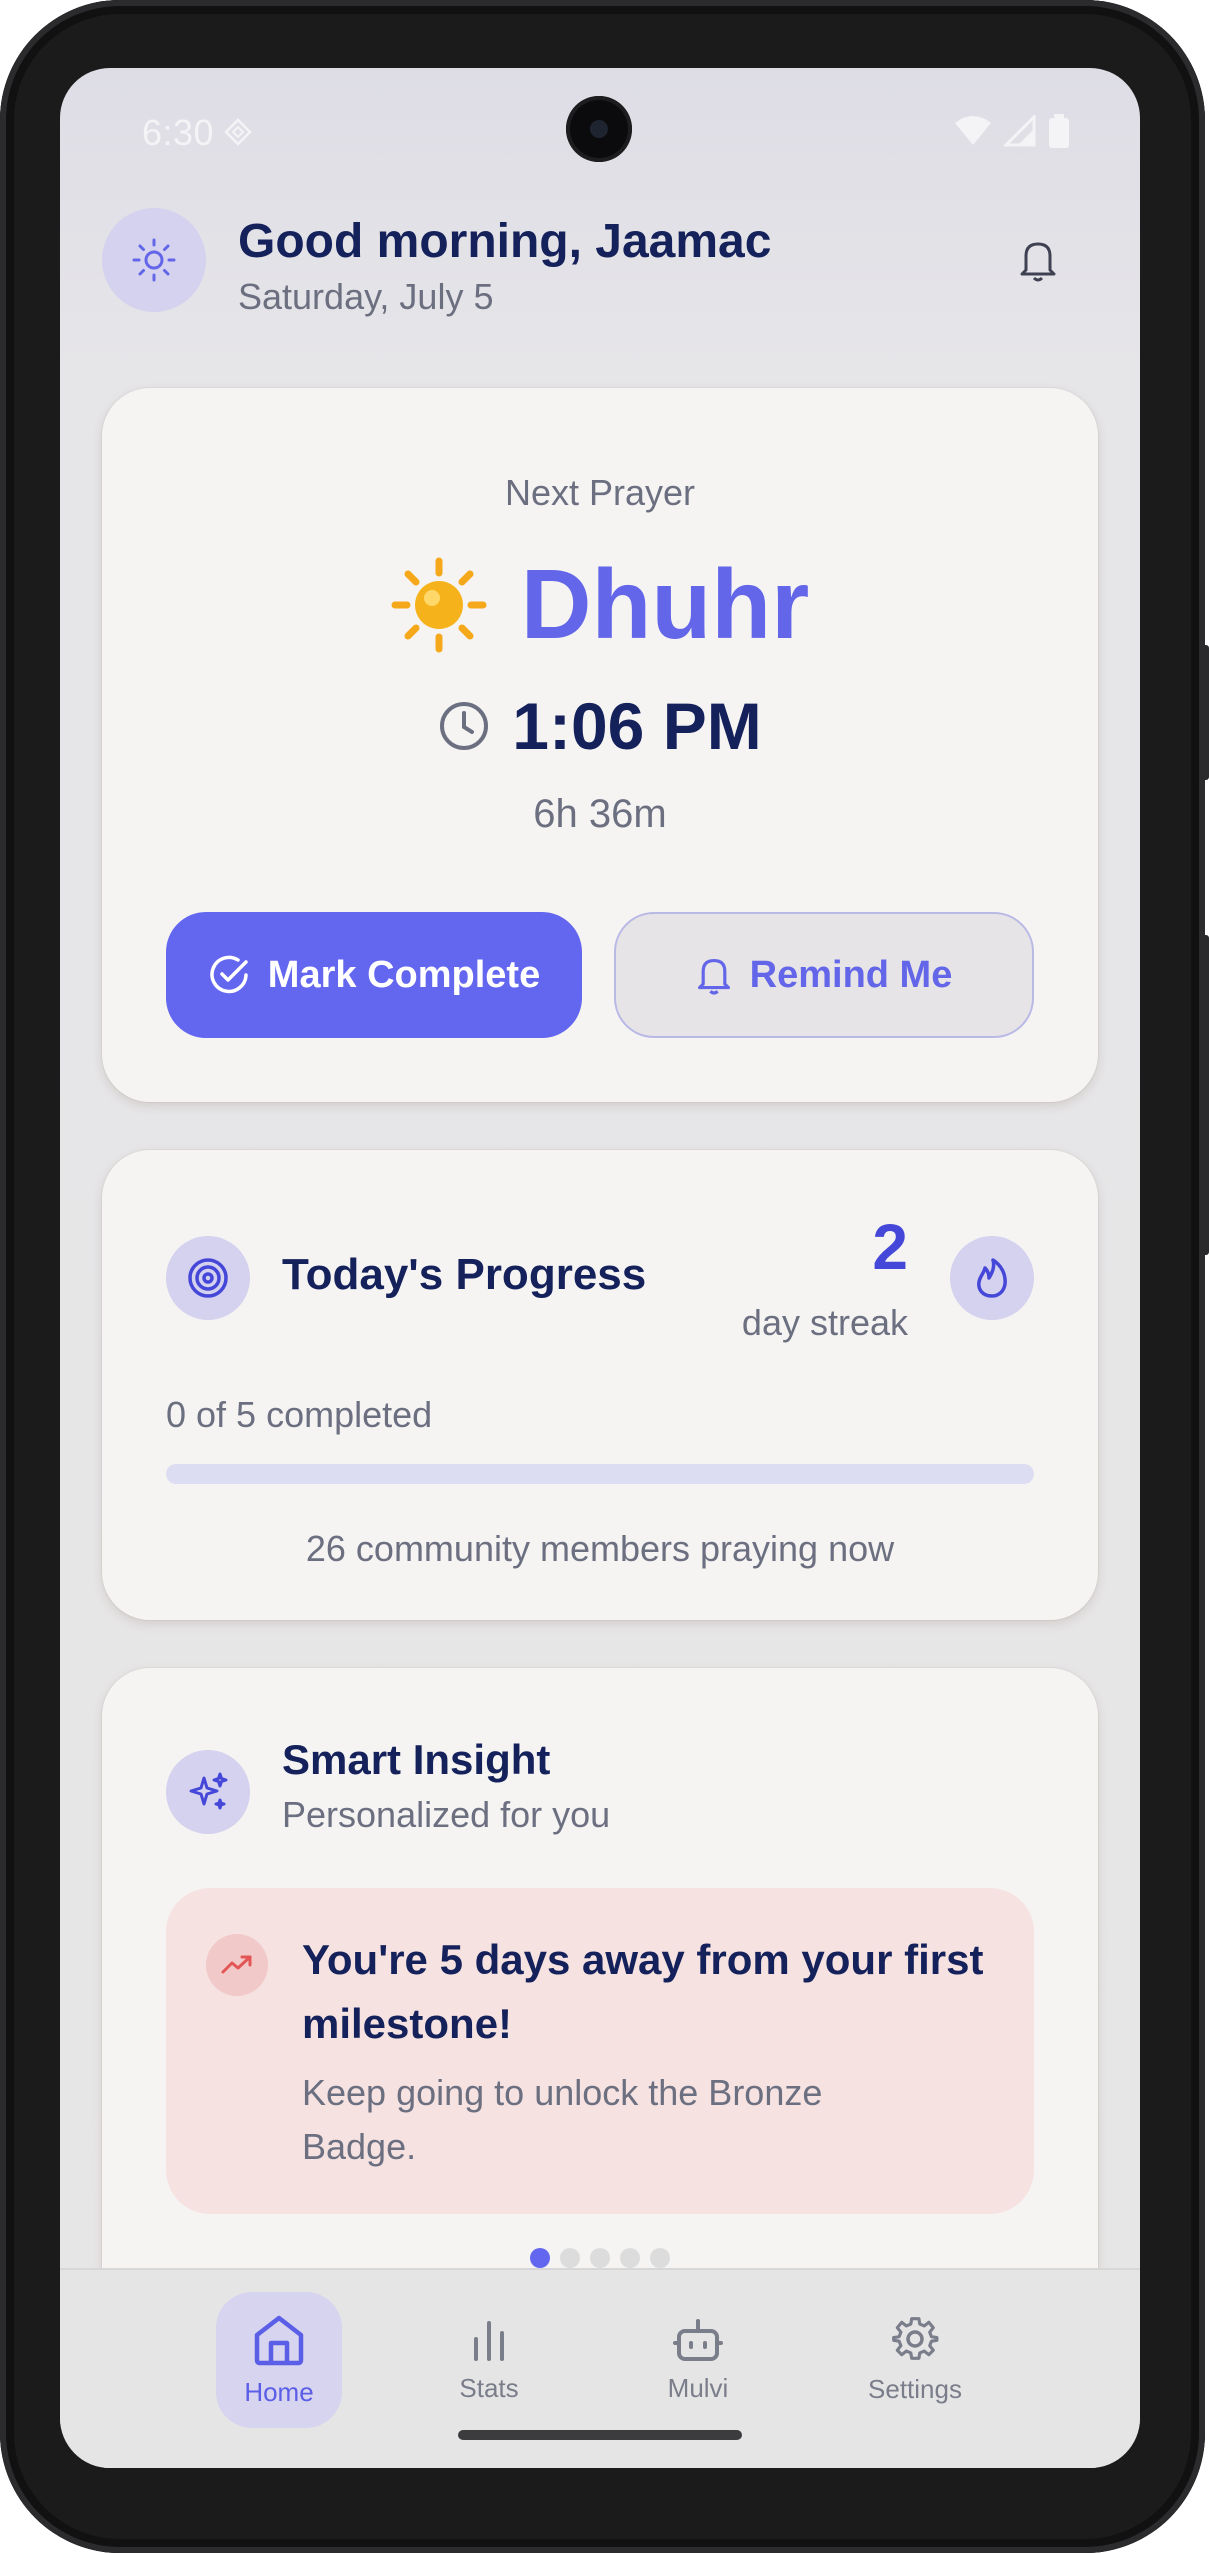 The height and width of the screenshot is (2553, 1209). I want to click on sparkles-icon, so click(208, 1791).